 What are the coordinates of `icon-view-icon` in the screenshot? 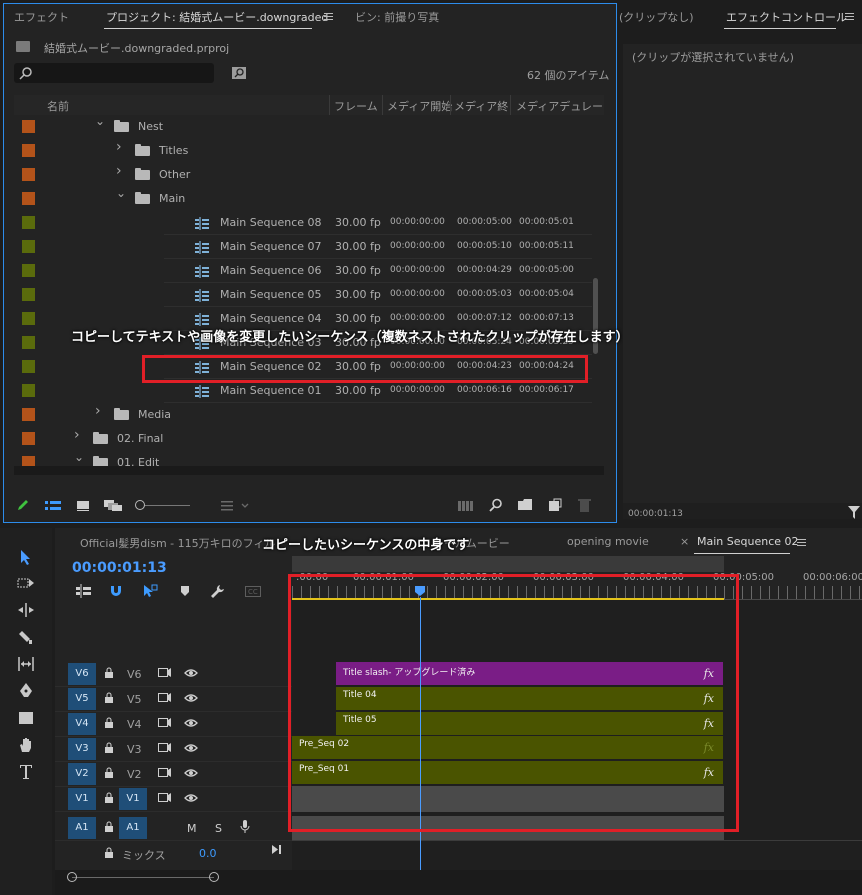 It's located at (83, 506).